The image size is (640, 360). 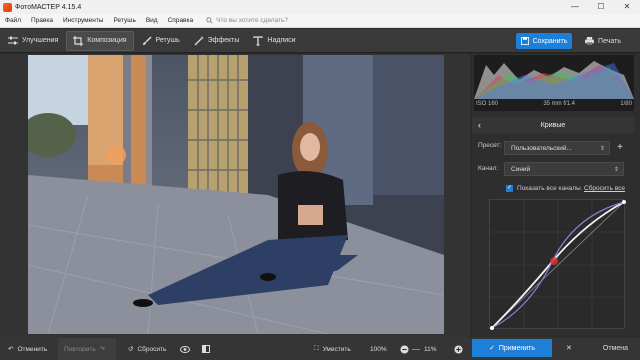 I want to click on window-controls: — ☐ ✕, so click(x=601, y=7).